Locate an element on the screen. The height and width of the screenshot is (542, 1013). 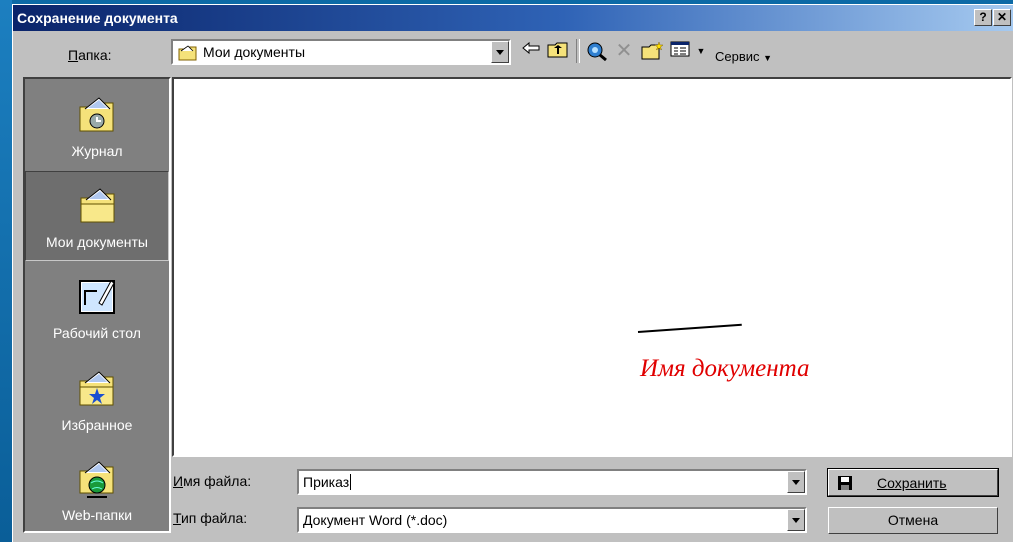
dialog-title: Сохранение документа is located at coordinates (97, 18).